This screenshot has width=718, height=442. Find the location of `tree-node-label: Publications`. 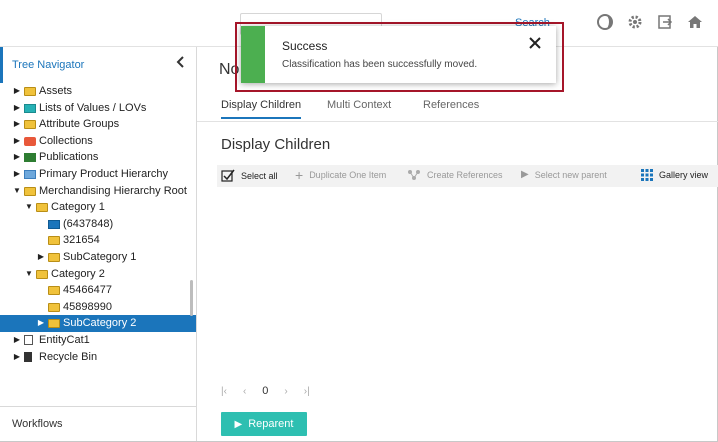

tree-node-label: Publications is located at coordinates (69, 157).